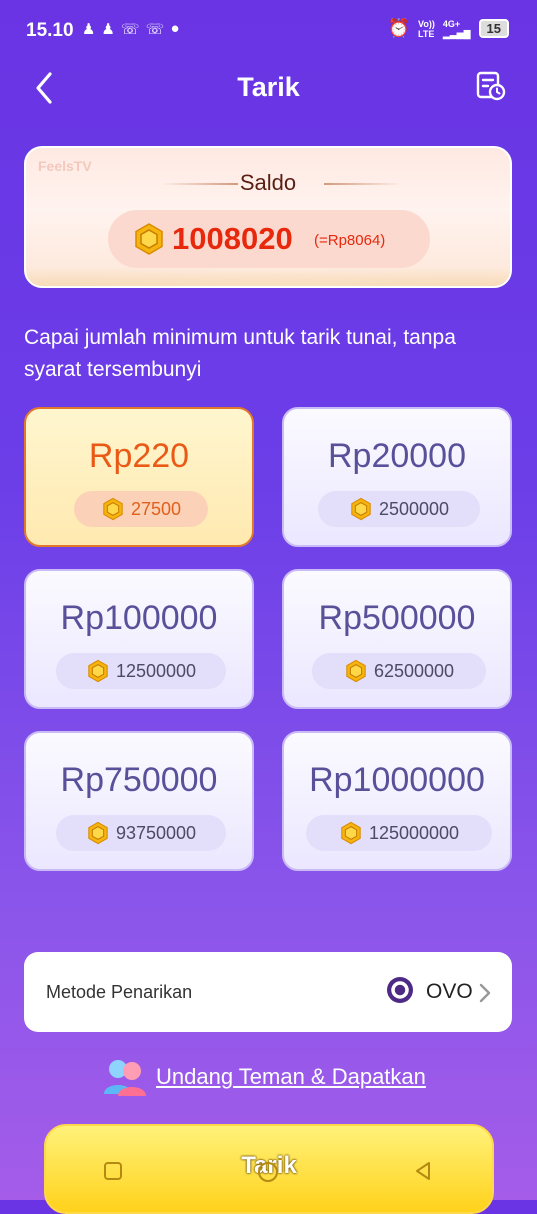 The width and height of the screenshot is (537, 1214). Describe the element at coordinates (232, 238) in the screenshot. I see `balance-amount: 1008020` at that location.